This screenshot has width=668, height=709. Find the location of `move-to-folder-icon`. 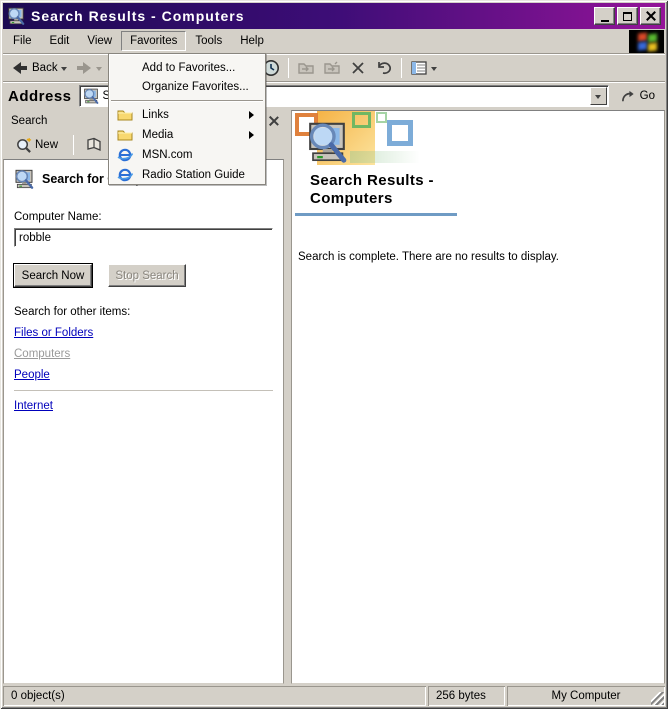

move-to-folder-icon is located at coordinates (305, 68).